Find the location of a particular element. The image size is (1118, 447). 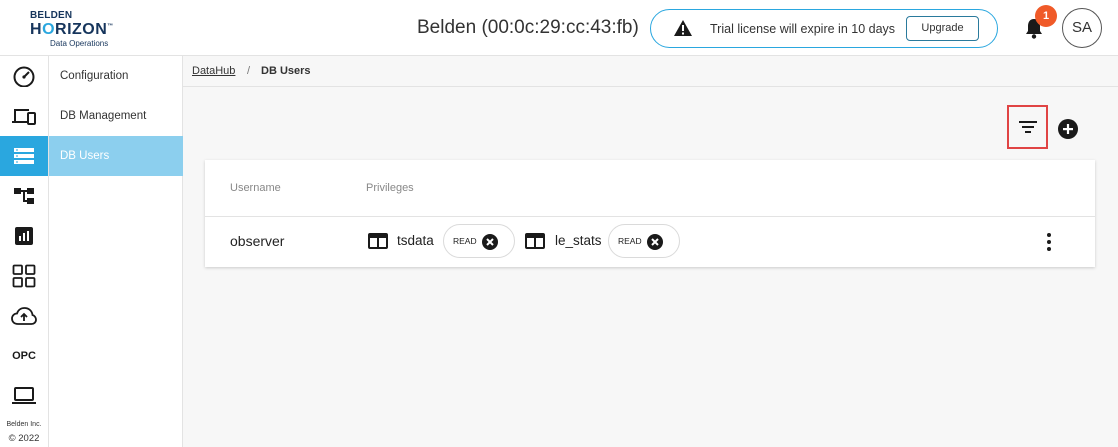

column-header-username: Username is located at coordinates (255, 188).